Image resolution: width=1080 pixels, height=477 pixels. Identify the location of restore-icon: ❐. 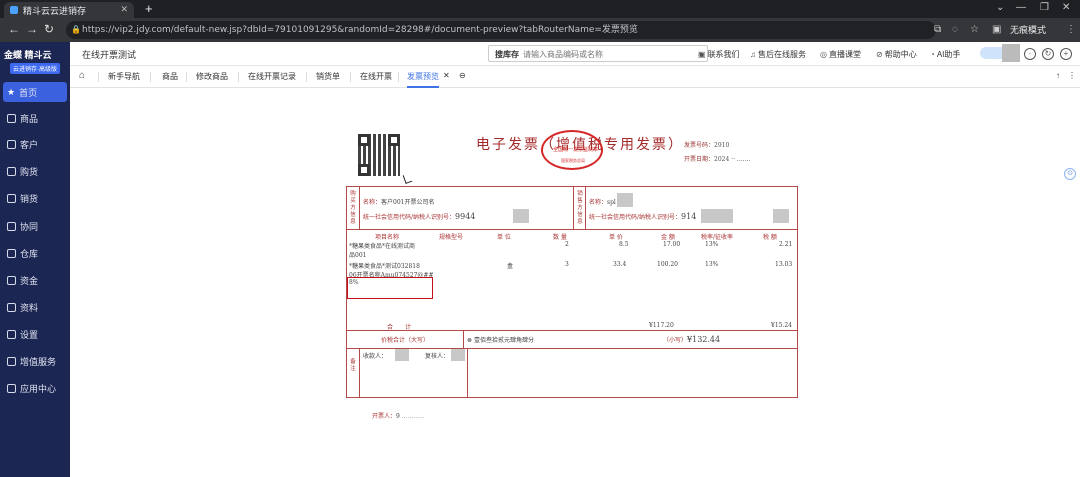
(1044, 7).